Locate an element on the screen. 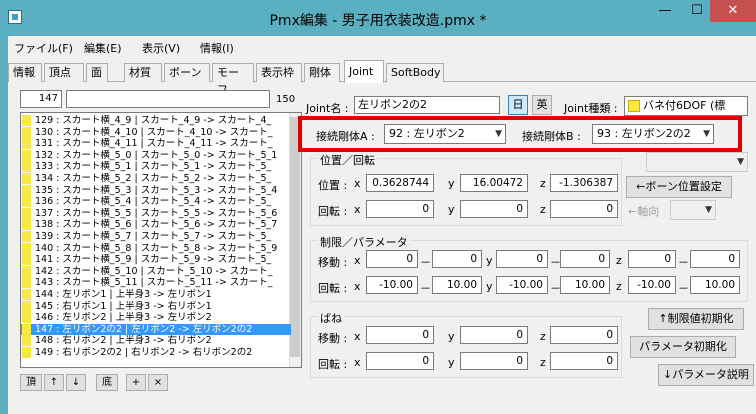 This screenshot has width=756, height=414. pos-rot-title: 位置／回転 is located at coordinates (347, 160).